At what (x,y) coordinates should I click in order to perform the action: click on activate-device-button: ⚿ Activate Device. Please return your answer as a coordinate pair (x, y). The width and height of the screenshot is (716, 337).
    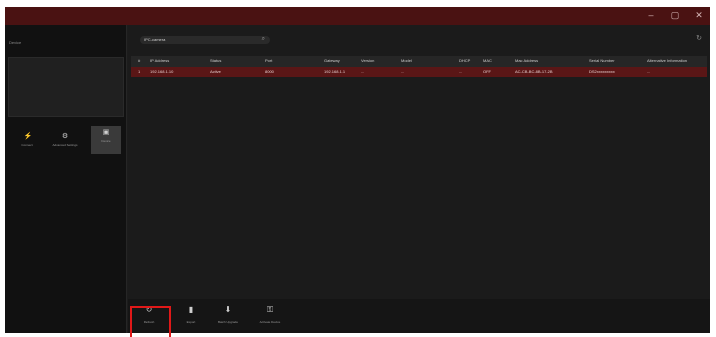
    Looking at the image, I should click on (270, 316).